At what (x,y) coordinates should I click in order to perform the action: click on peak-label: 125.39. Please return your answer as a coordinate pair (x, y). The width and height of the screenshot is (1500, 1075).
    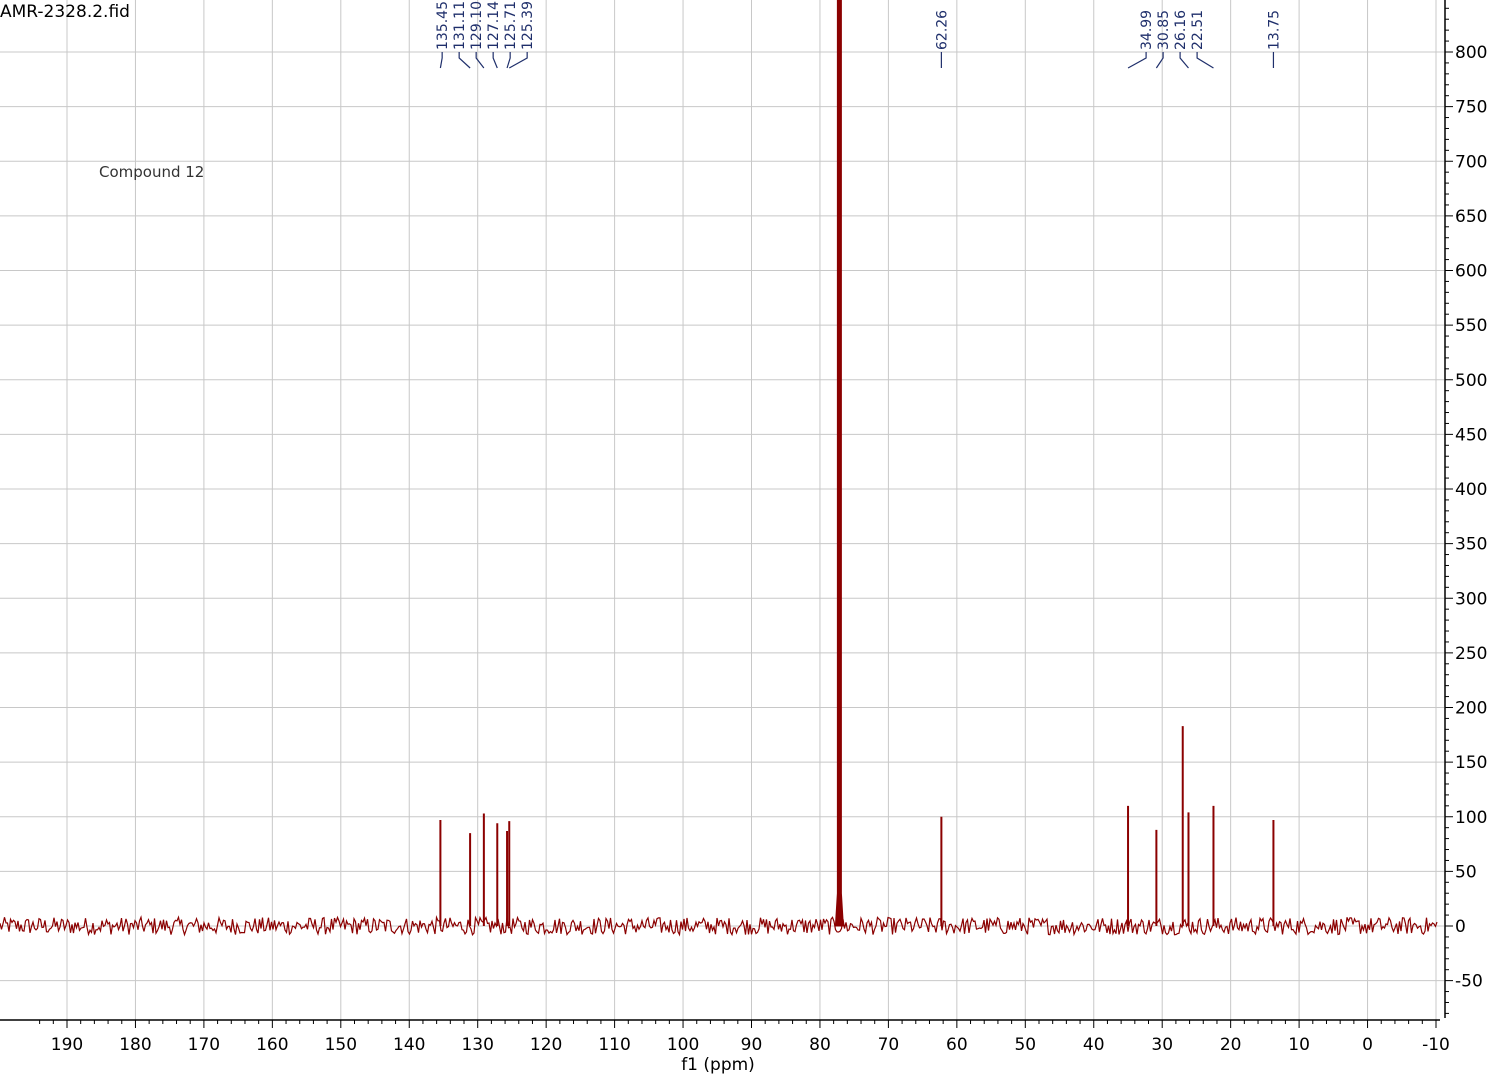
    Looking at the image, I should click on (528, 25).